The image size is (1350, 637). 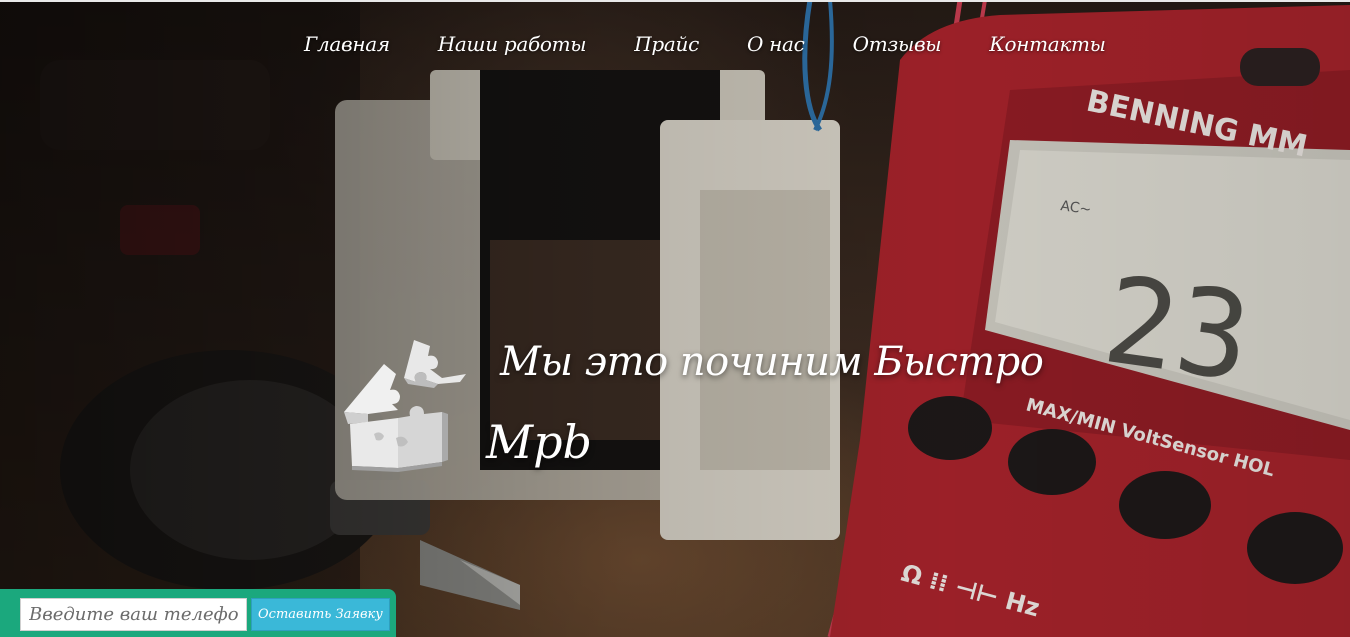 What do you see at coordinates (675, 1) in the screenshot?
I see `top-border` at bounding box center [675, 1].